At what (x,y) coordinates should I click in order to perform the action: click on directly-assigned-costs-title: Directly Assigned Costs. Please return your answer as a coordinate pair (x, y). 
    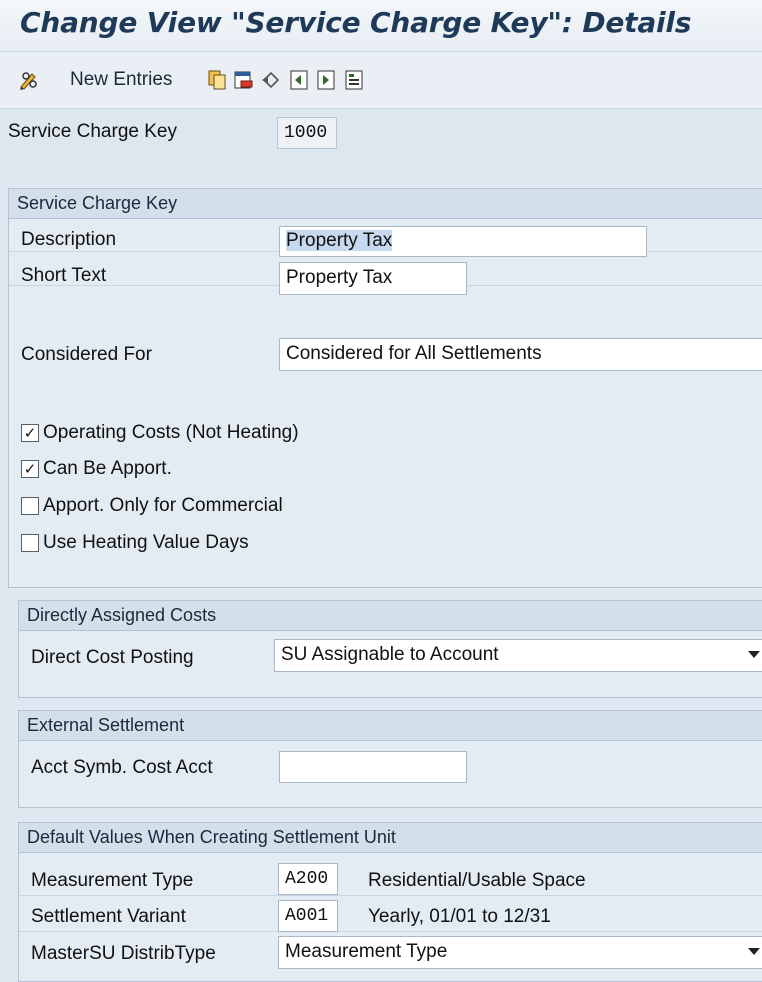
    Looking at the image, I should click on (390, 616).